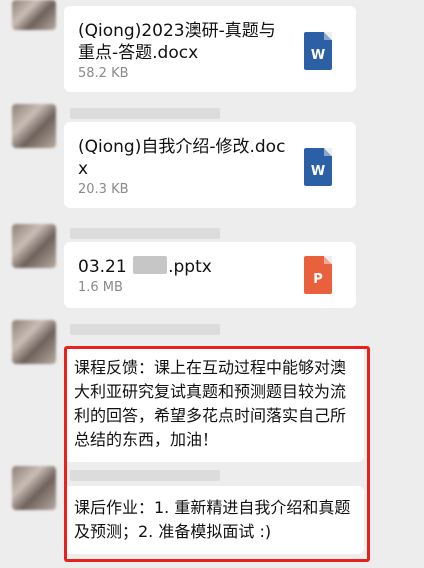 This screenshot has width=424, height=568. I want to click on file-name-prefix: 03.21, so click(105, 267).